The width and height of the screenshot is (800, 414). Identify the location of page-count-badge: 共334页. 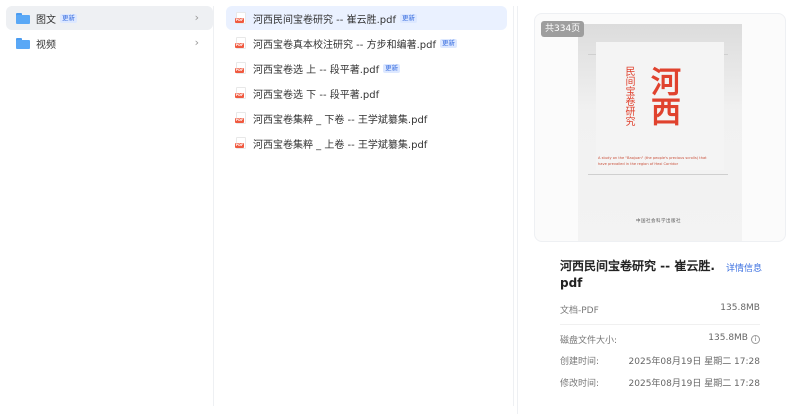
(563, 29).